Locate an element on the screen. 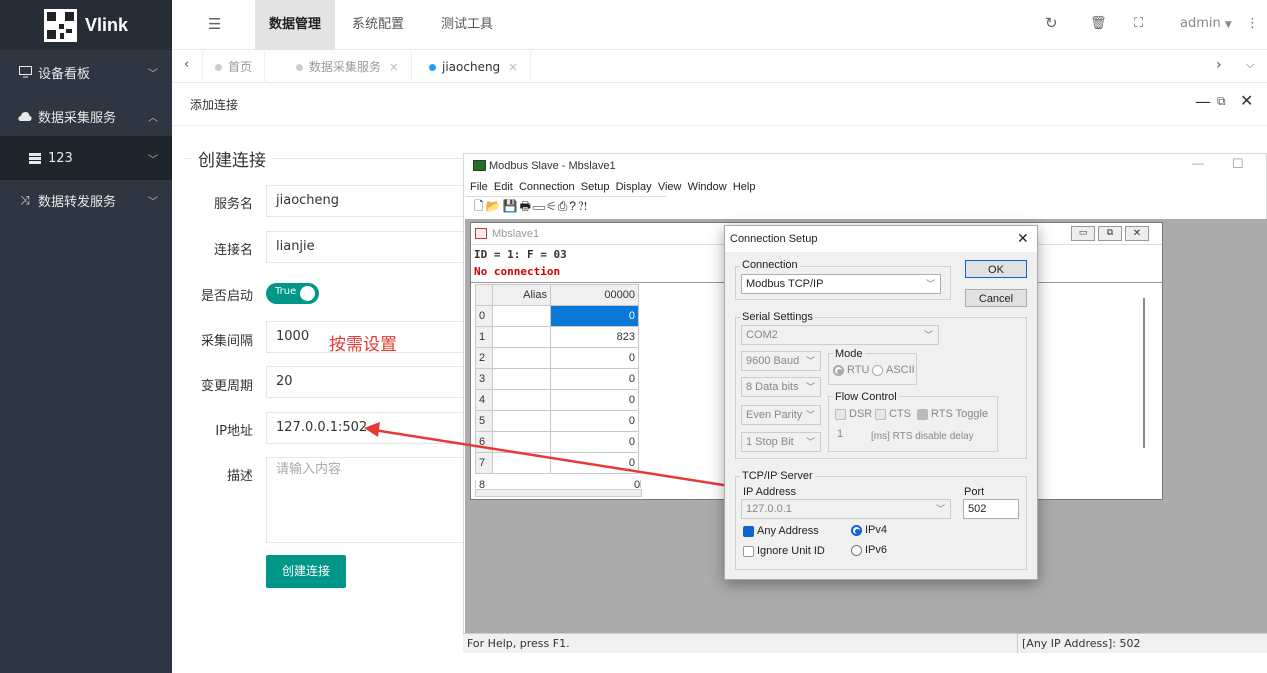  sidebar-item-data-forwarding: ⤨ 数据转发服务 ﹀ is located at coordinates (86, 200).